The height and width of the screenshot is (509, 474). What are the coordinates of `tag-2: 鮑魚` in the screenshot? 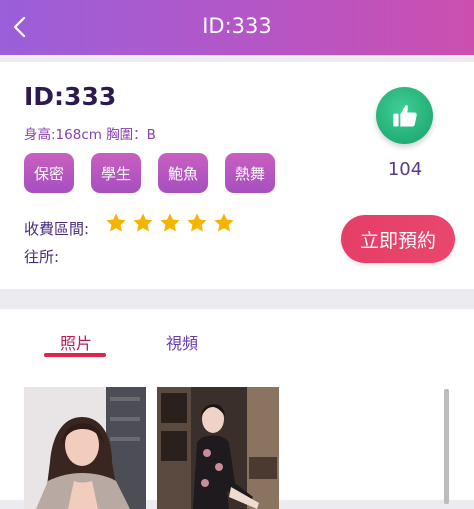 It's located at (183, 173).